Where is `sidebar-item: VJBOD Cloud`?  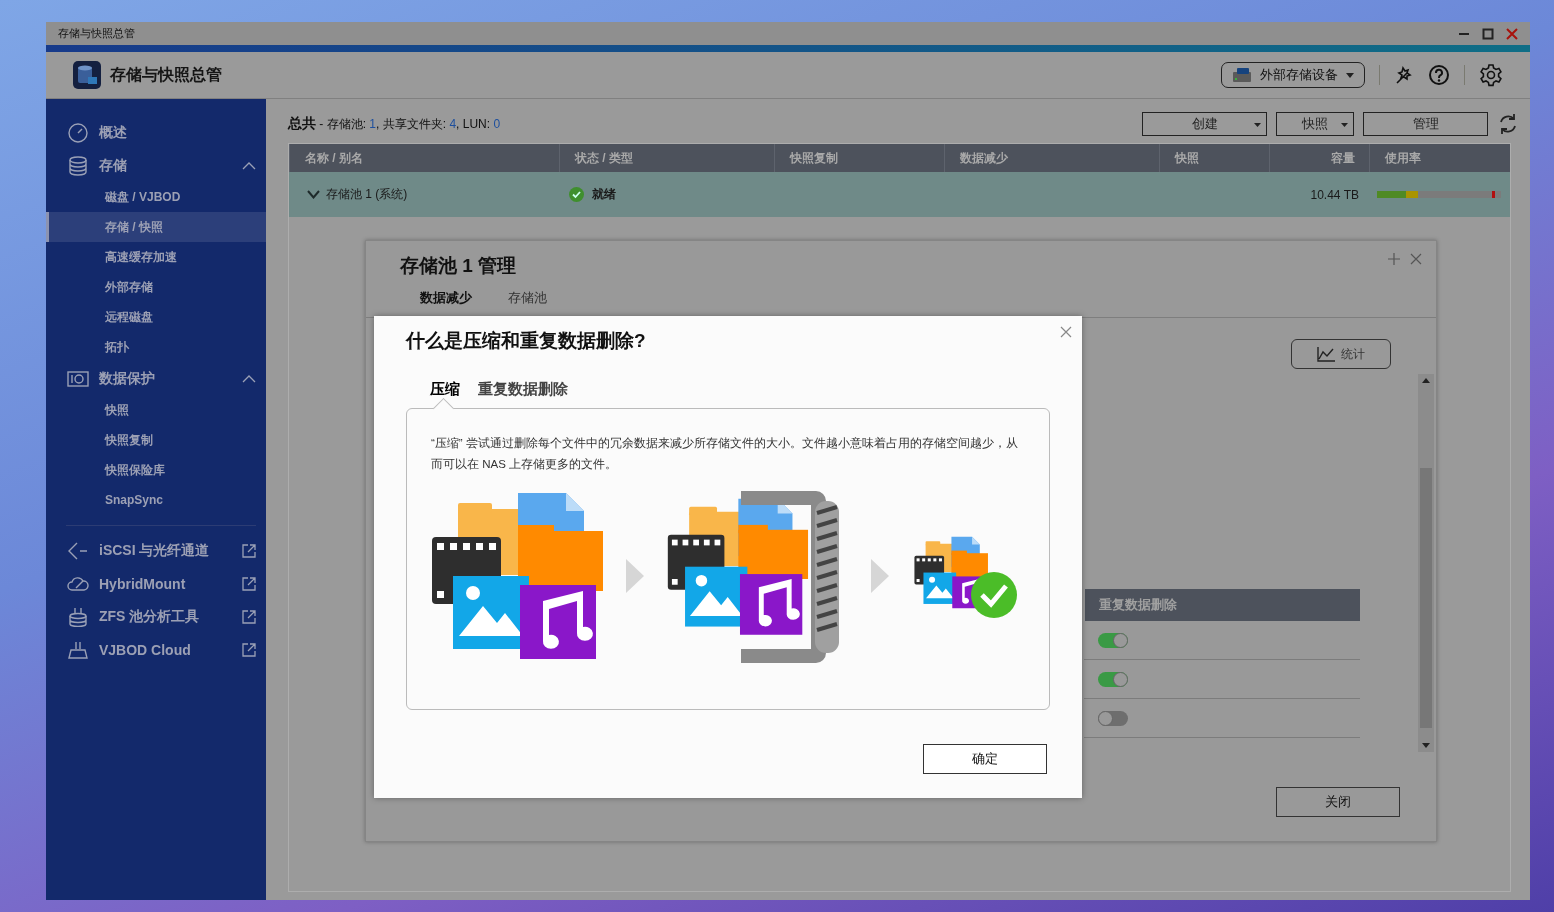 sidebar-item: VJBOD Cloud is located at coordinates (156, 649).